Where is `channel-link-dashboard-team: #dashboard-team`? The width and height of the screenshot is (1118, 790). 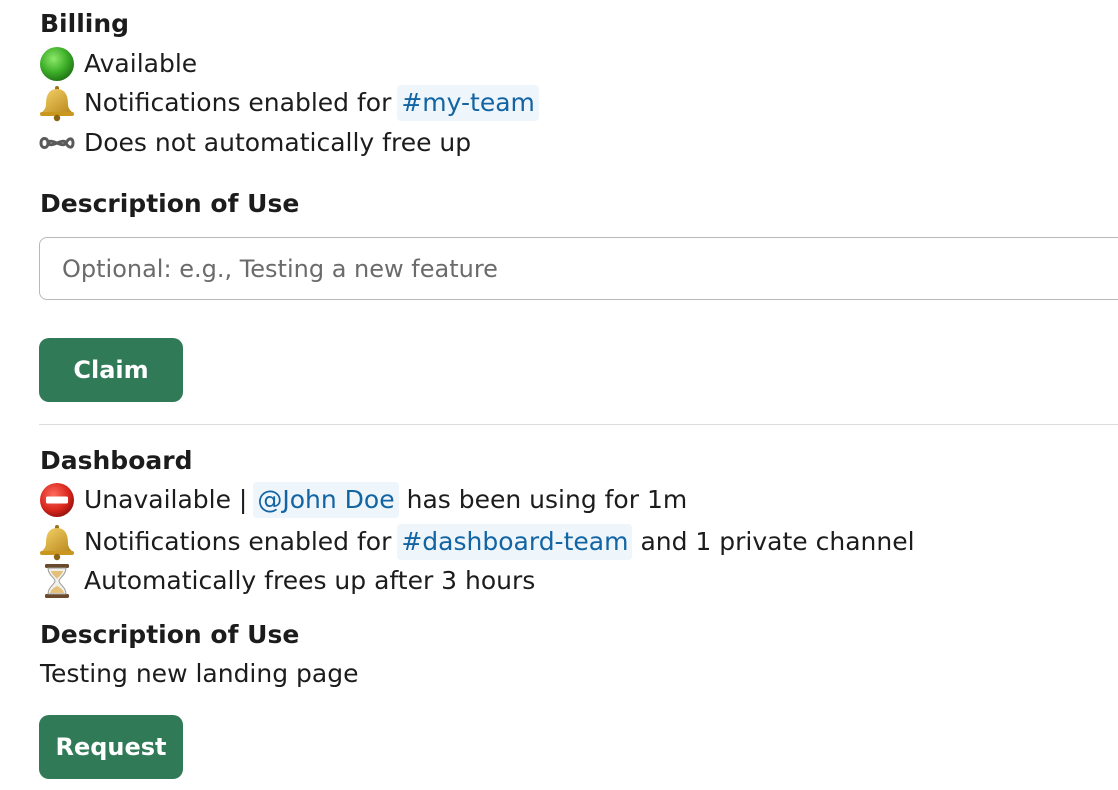 channel-link-dashboard-team: #dashboard-team is located at coordinates (515, 542).